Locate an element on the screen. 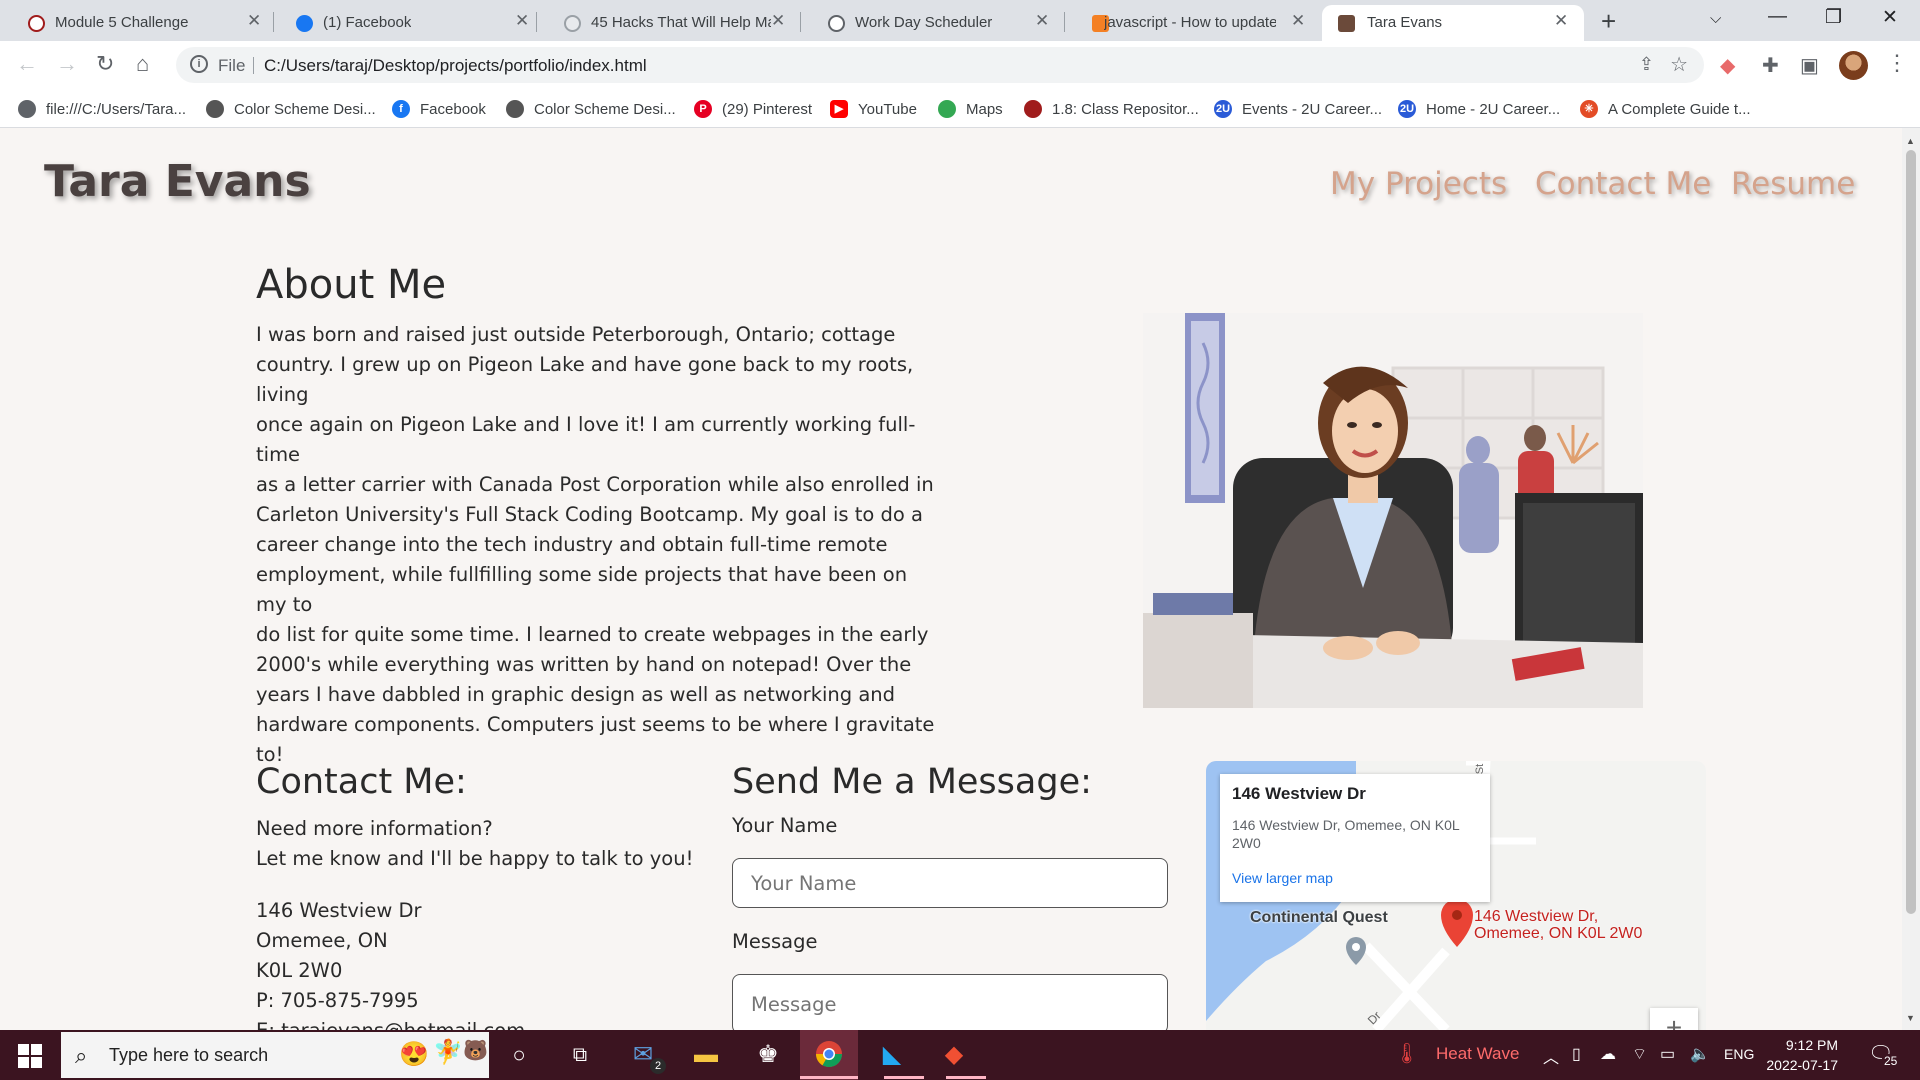 This screenshot has width=1920, height=1080. chrome-icon is located at coordinates (829, 1055).